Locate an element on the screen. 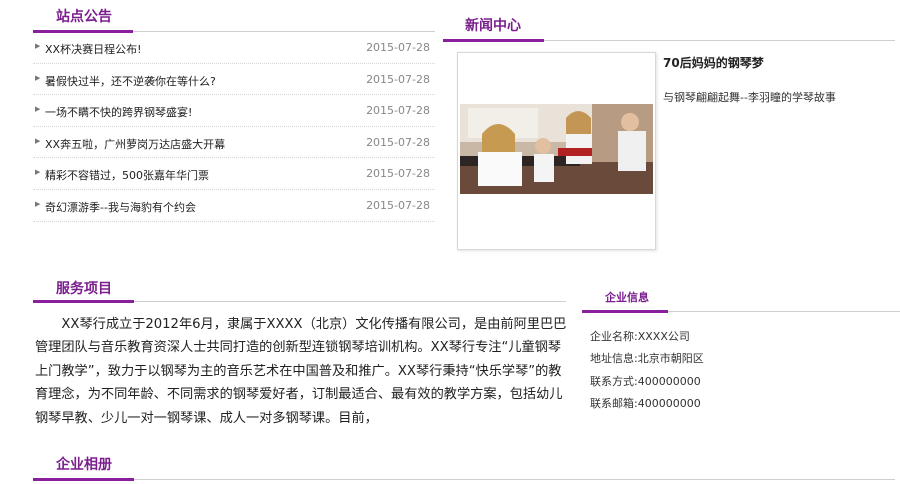  announcement-item: ▶ XX杯决赛日程公布! 2015-07-28 is located at coordinates (234, 48).